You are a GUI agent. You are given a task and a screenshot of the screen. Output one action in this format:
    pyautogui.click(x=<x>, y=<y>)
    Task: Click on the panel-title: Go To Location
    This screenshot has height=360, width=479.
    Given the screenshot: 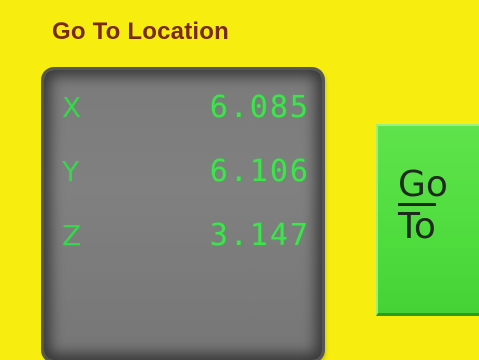 What is the action you would take?
    pyautogui.click(x=140, y=31)
    